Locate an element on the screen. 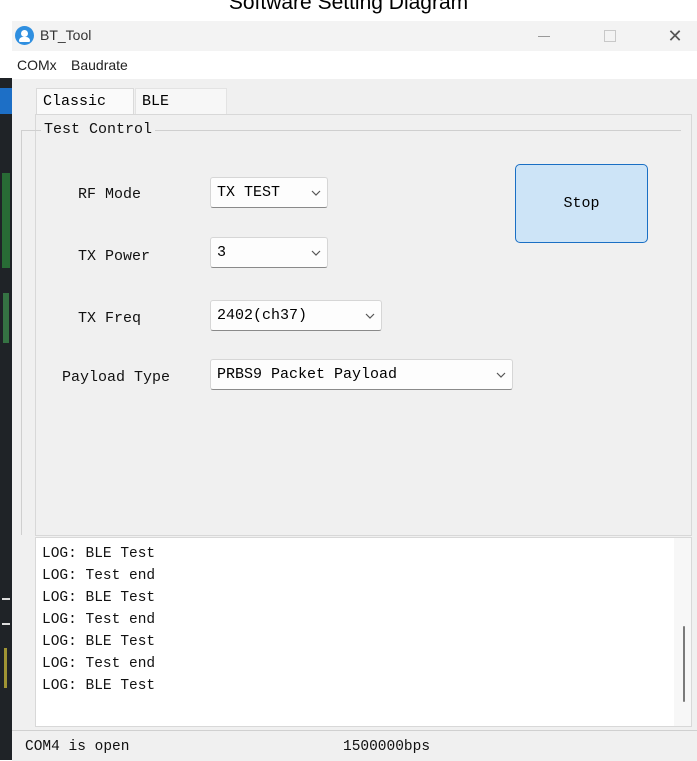 Image resolution: width=697 pixels, height=761 pixels. payload-type-label: Payload Type is located at coordinates (116, 377).